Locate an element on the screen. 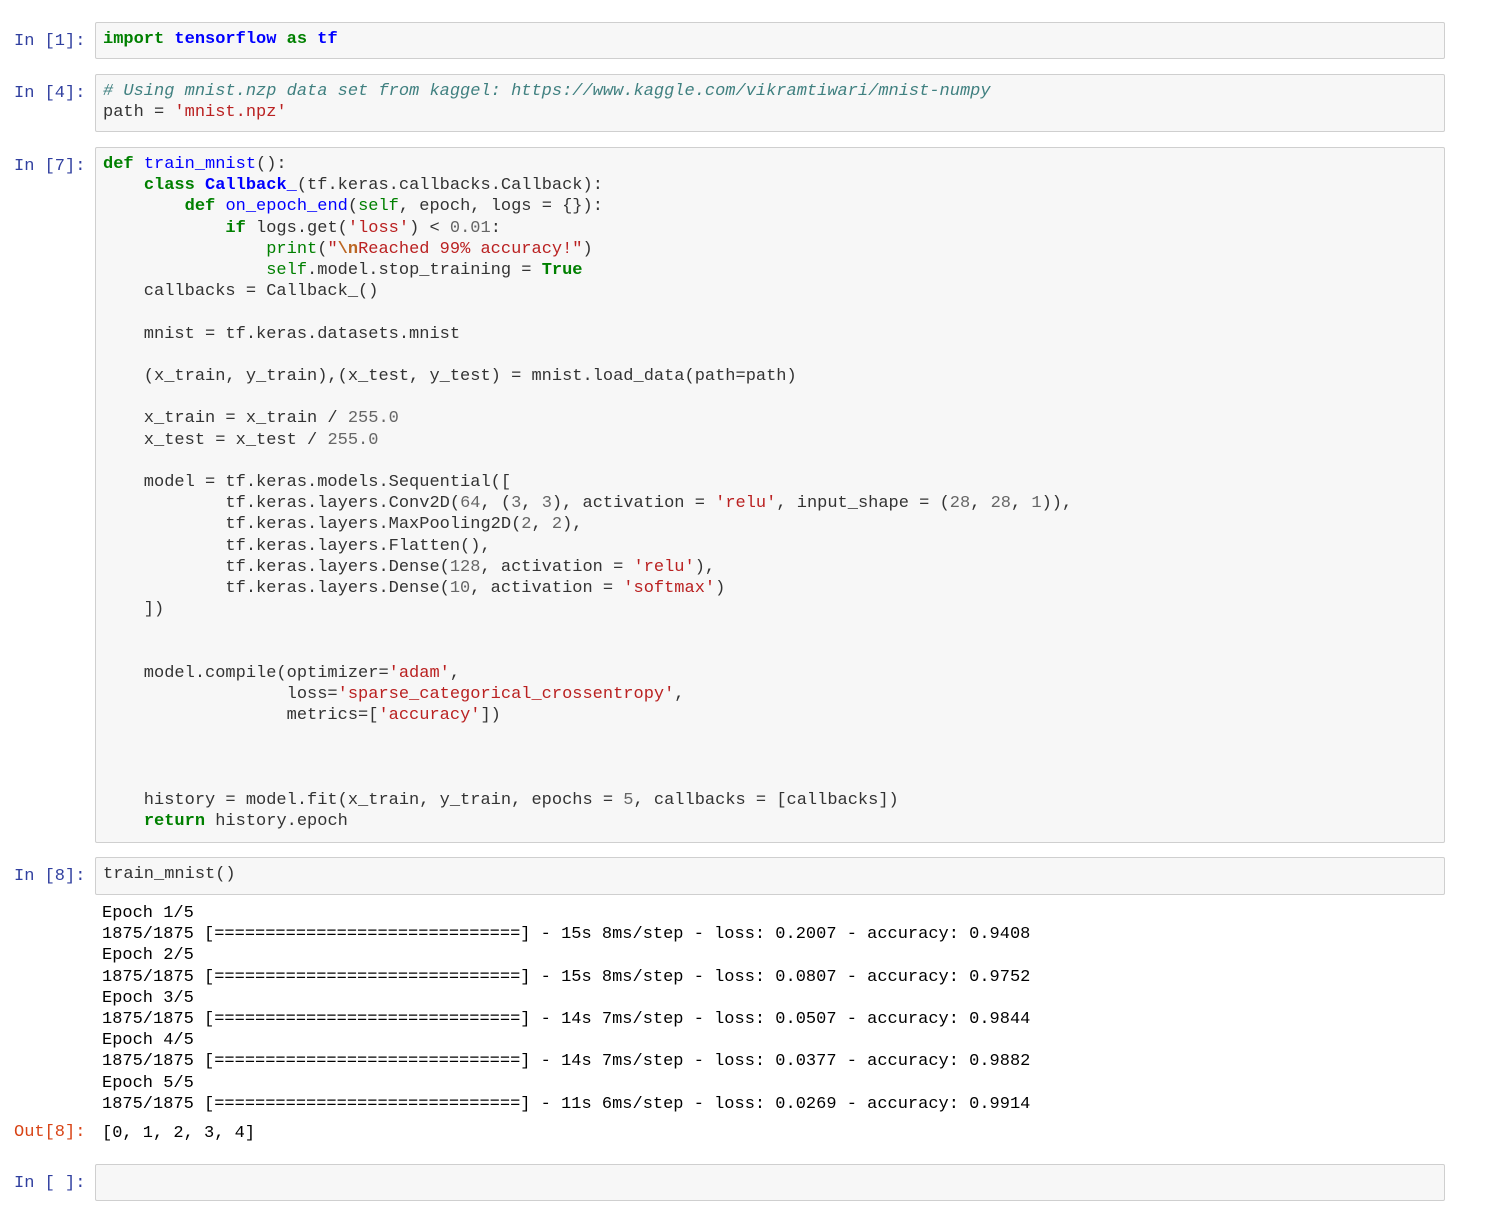 This screenshot has height=1218, width=1510. code-token: on_epoch_end is located at coordinates (286, 207).